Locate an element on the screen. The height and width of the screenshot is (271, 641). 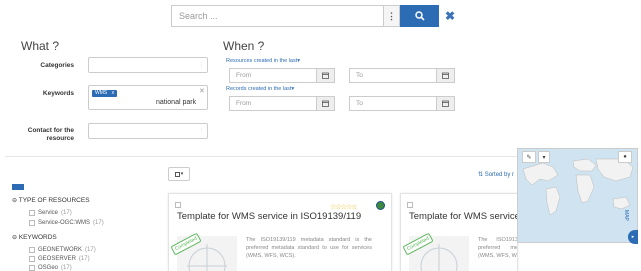
categories-input: ⋮ is located at coordinates (148, 65).